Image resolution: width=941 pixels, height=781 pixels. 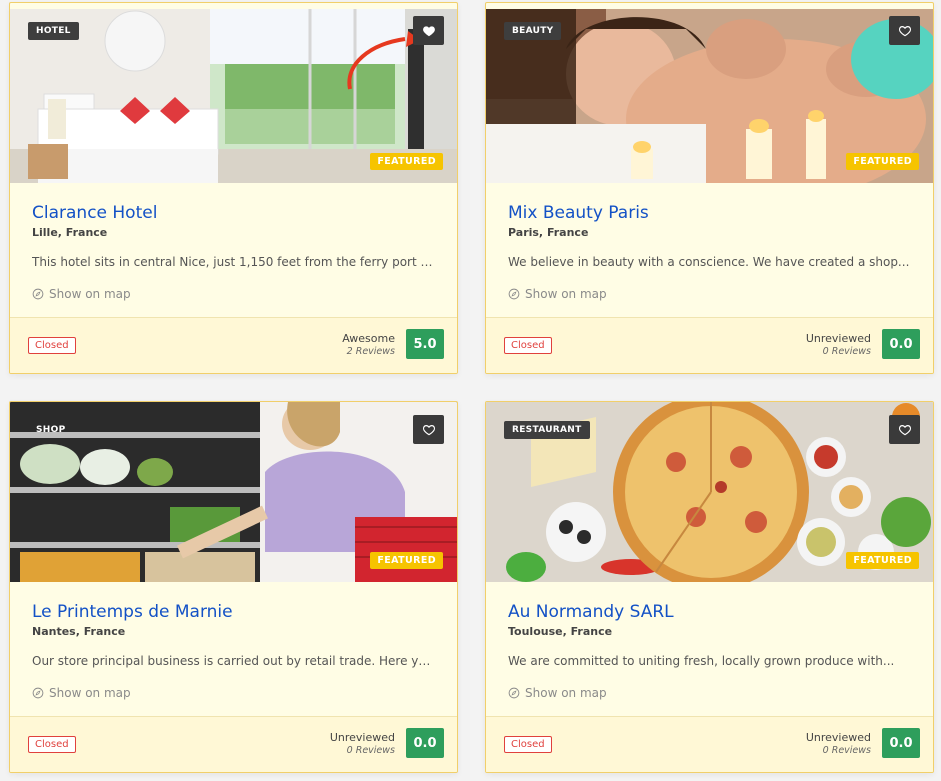 I want to click on reviews-count: 2 Reviews, so click(x=368, y=351).